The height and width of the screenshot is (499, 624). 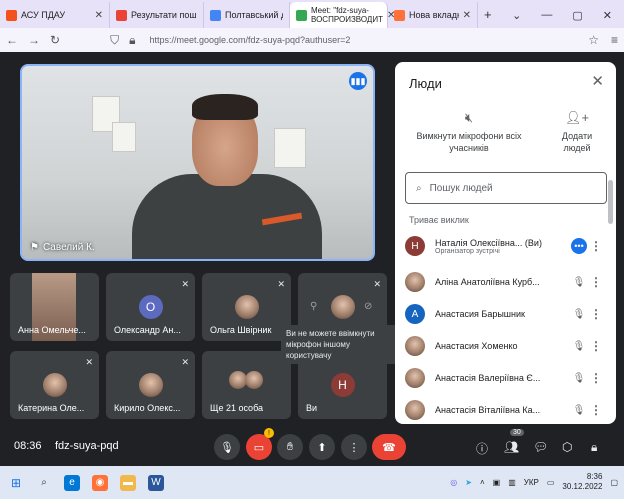 I want to click on people-icon: 👥︎, so click(x=511, y=447).